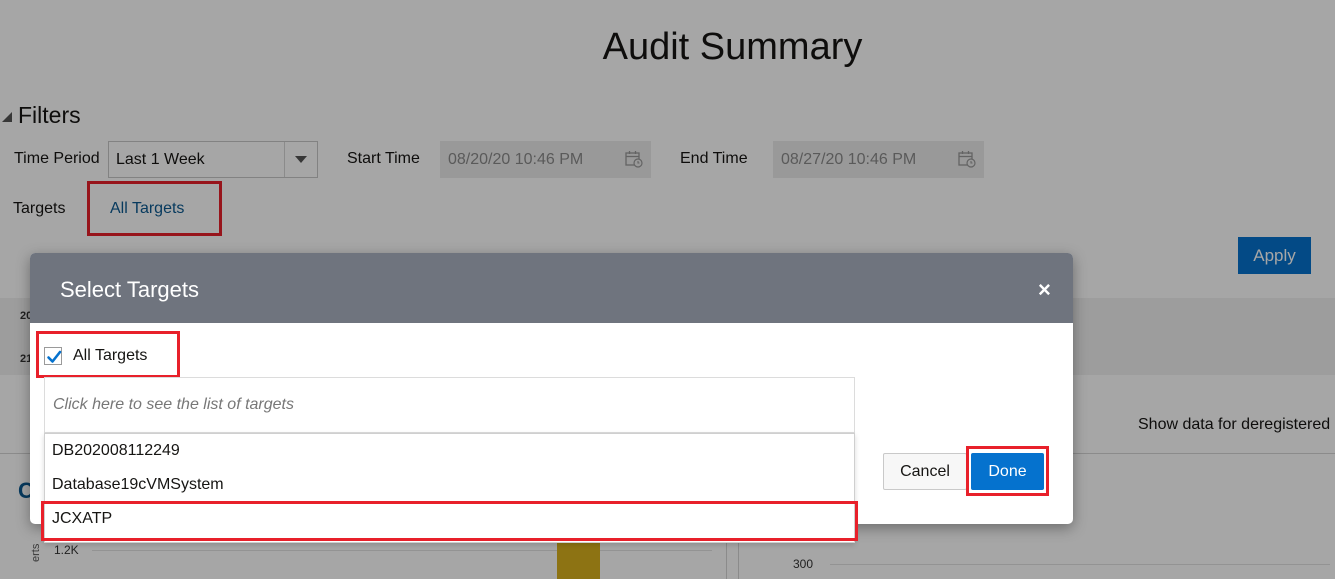 The width and height of the screenshot is (1335, 579). What do you see at coordinates (173, 404) in the screenshot?
I see `targets-search-placeholder: Click here to see the list of targets` at bounding box center [173, 404].